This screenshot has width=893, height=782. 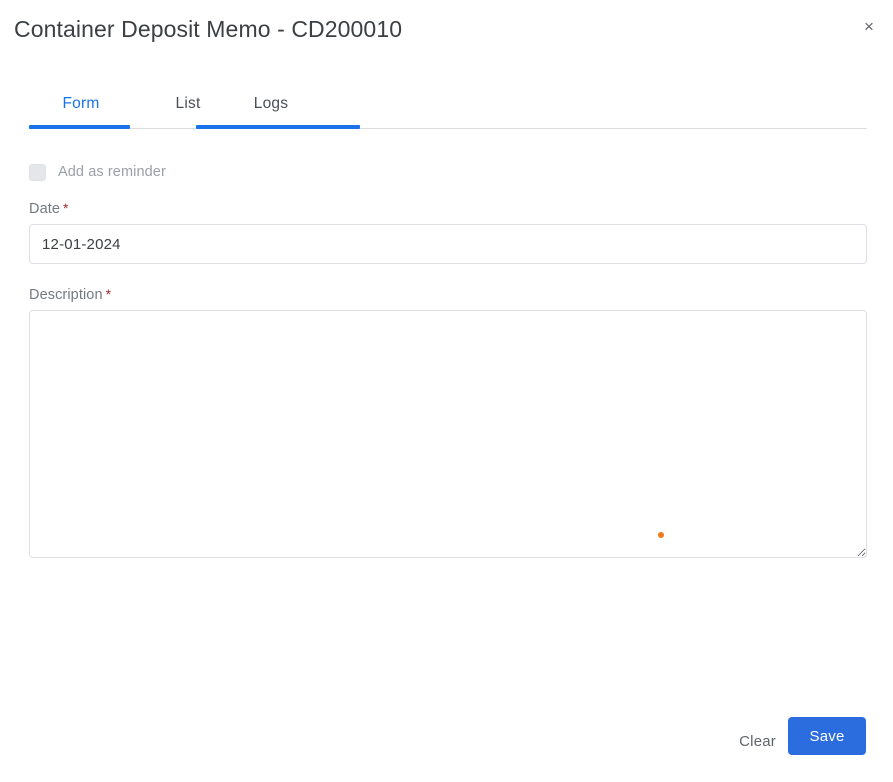 What do you see at coordinates (448, 128) in the screenshot?
I see `tab-baseline-divider` at bounding box center [448, 128].